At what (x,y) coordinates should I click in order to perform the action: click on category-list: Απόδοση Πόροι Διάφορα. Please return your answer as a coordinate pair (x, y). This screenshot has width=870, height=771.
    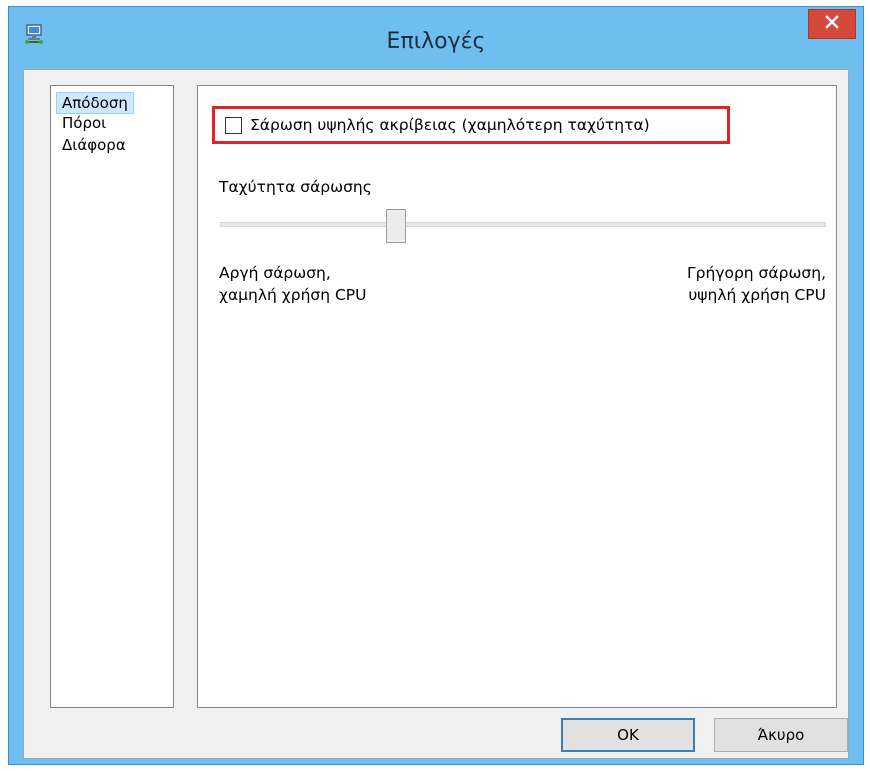
    Looking at the image, I should click on (112, 396).